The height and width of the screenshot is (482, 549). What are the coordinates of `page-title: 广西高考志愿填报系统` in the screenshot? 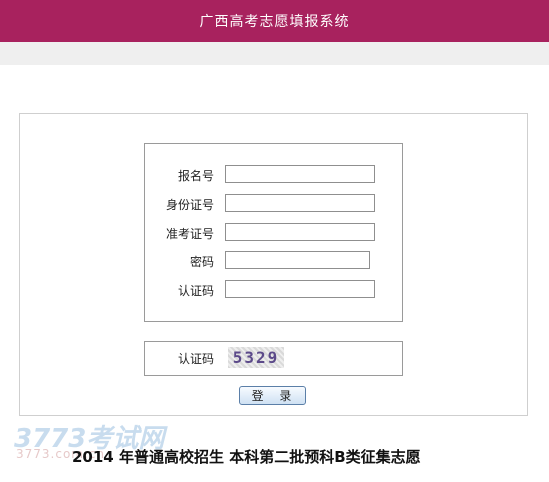 It's located at (274, 22).